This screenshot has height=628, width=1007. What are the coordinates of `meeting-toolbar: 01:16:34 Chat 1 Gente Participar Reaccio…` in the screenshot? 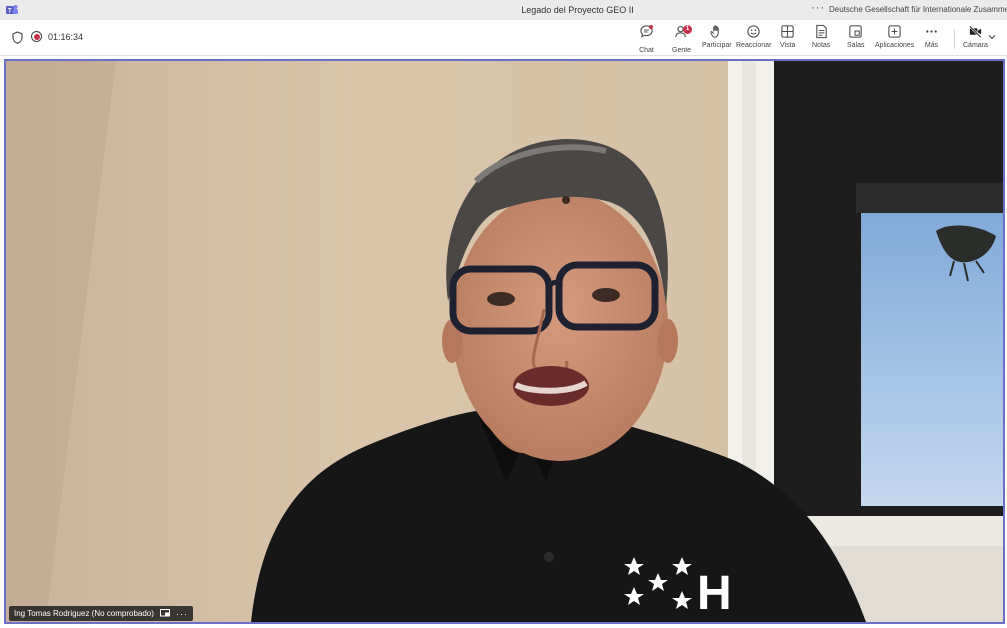 It's located at (503, 38).